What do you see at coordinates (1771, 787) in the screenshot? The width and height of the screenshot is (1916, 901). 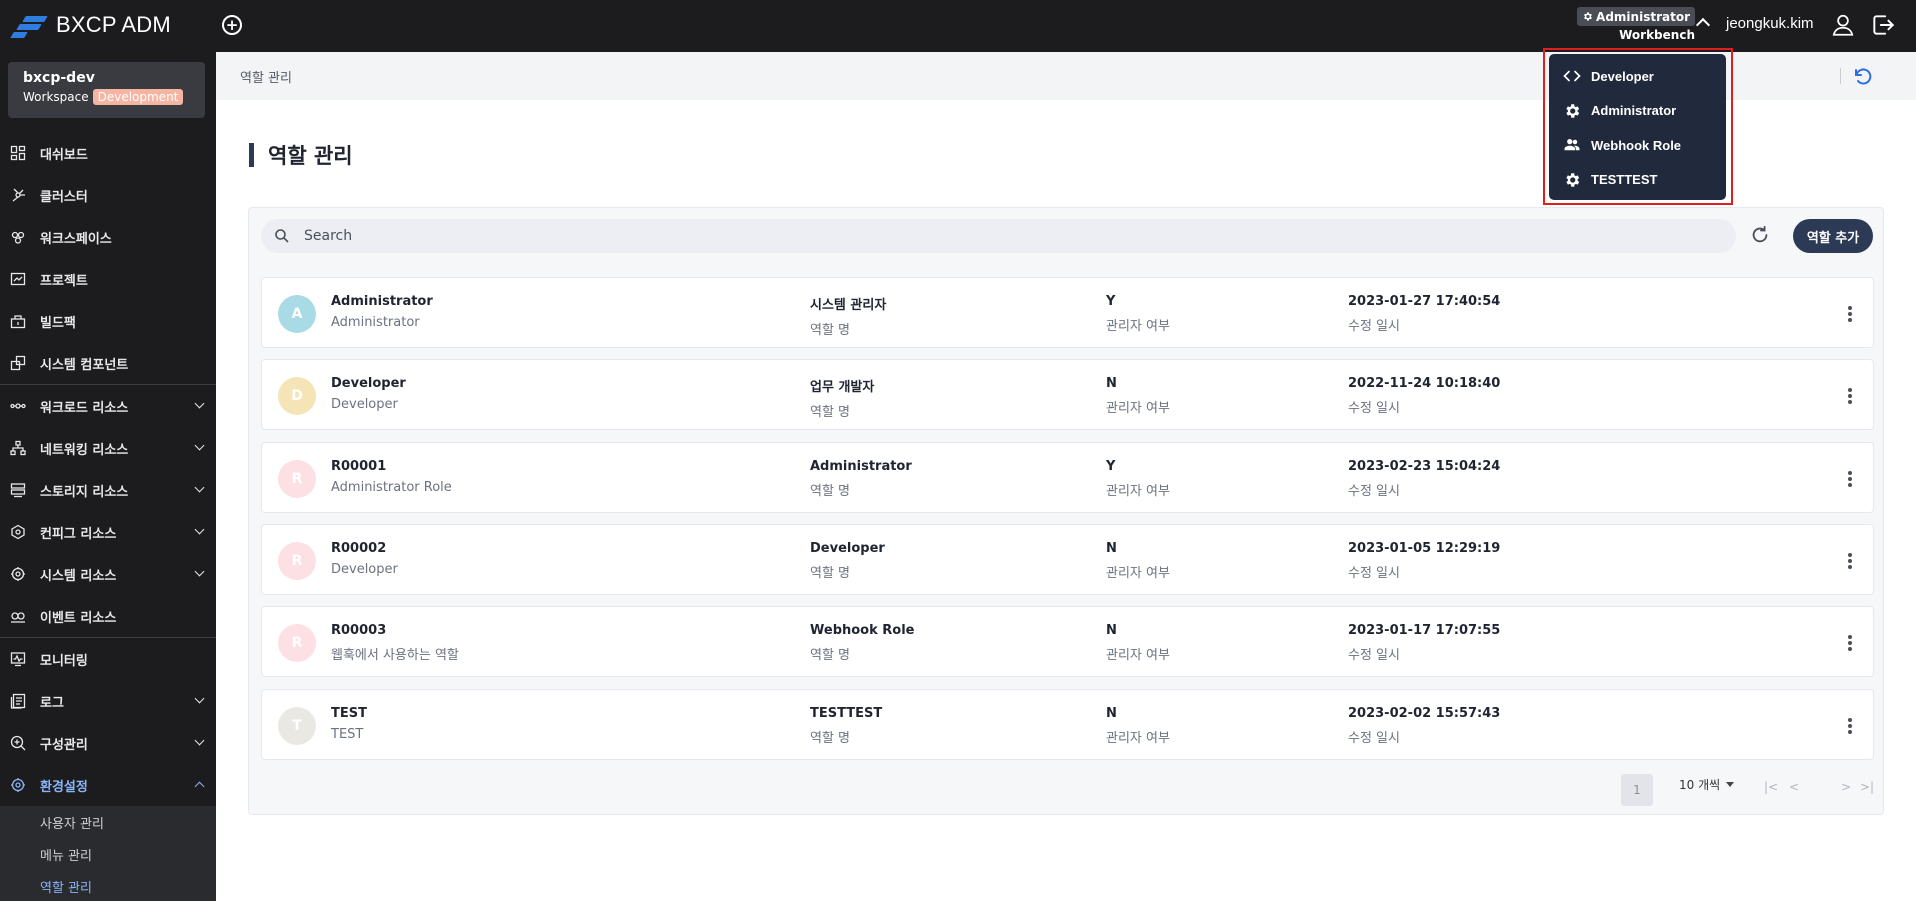 I see `first-page-icon: |<` at bounding box center [1771, 787].